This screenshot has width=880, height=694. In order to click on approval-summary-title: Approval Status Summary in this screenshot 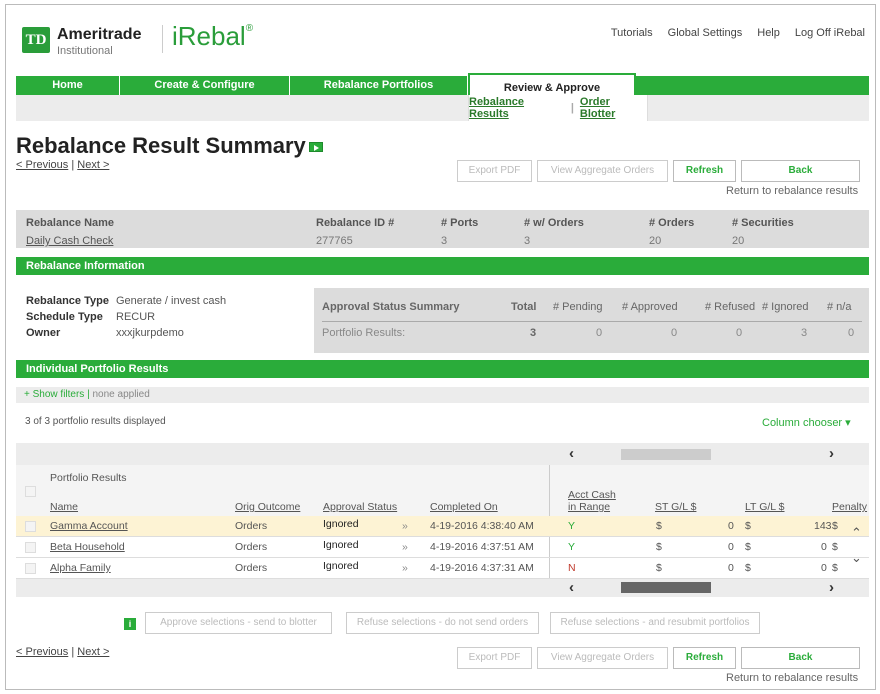, I will do `click(391, 307)`.